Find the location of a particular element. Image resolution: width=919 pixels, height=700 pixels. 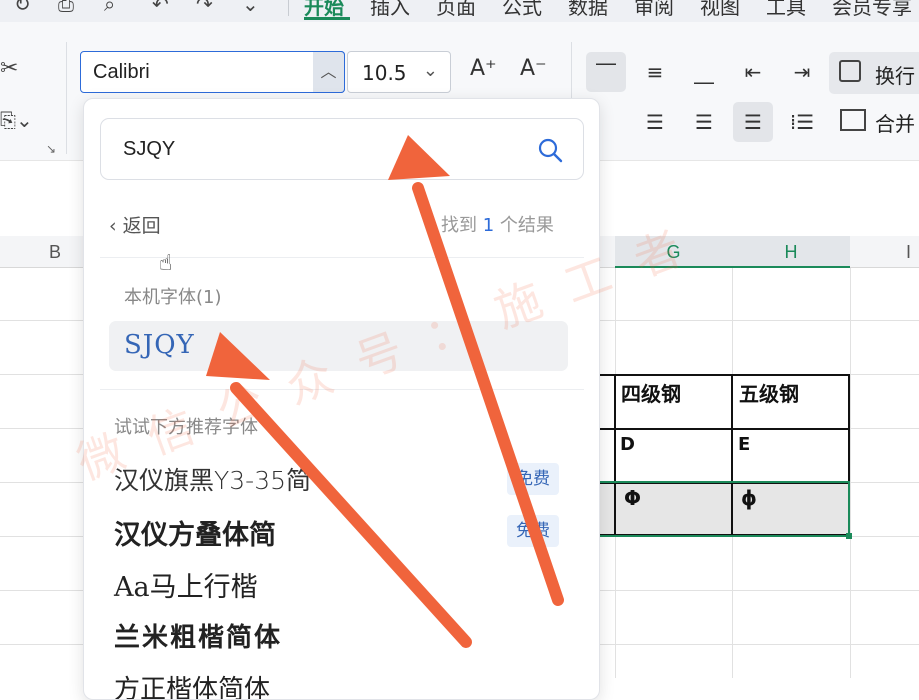

format-painter-icon: ⎘⌄ is located at coordinates (16, 120).